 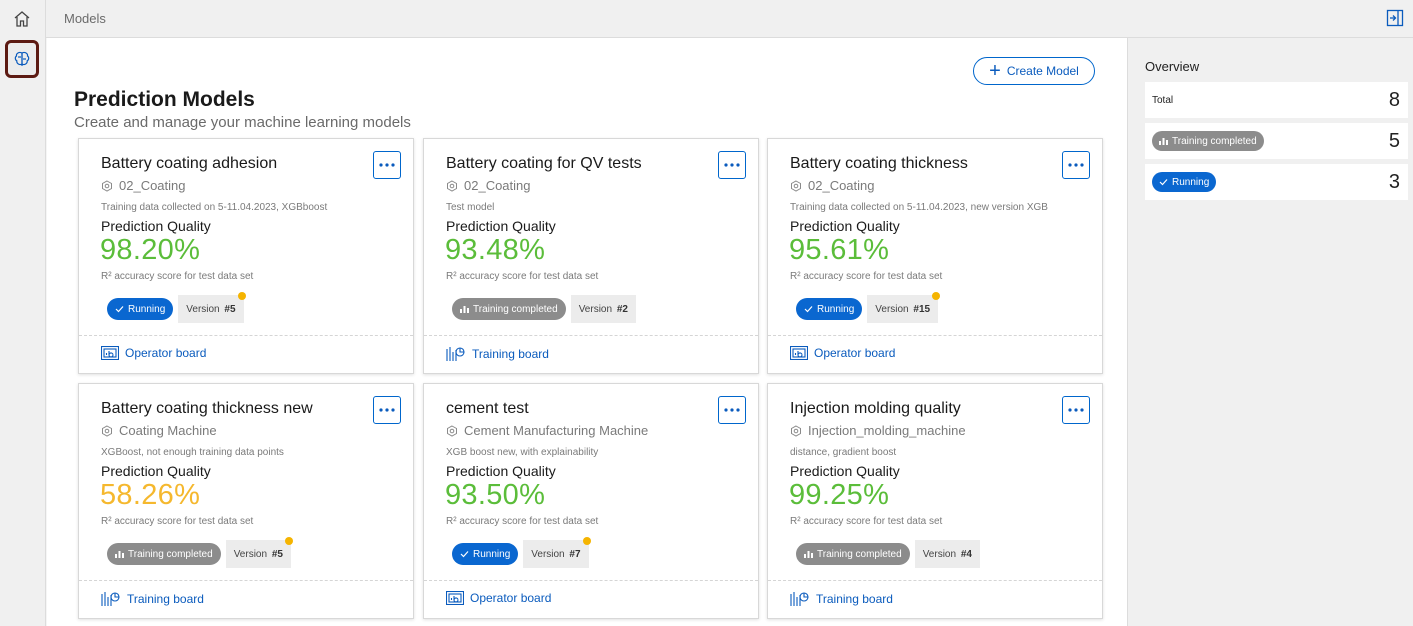 I want to click on collapse-panel-button, so click(x=1395, y=18).